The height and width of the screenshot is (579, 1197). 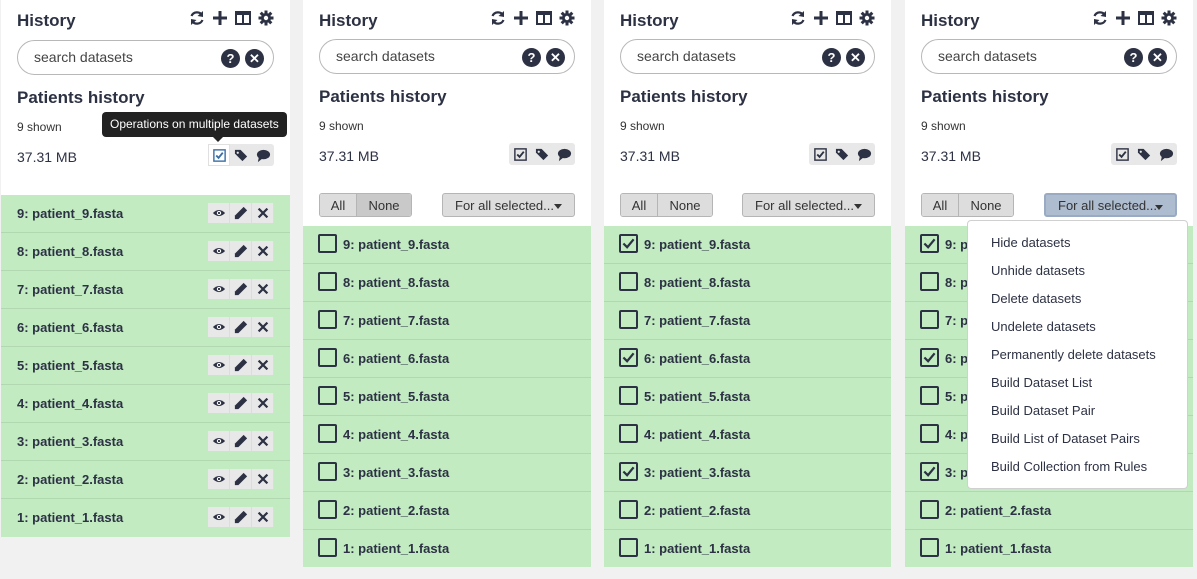 I want to click on plus-icon, so click(x=521, y=18).